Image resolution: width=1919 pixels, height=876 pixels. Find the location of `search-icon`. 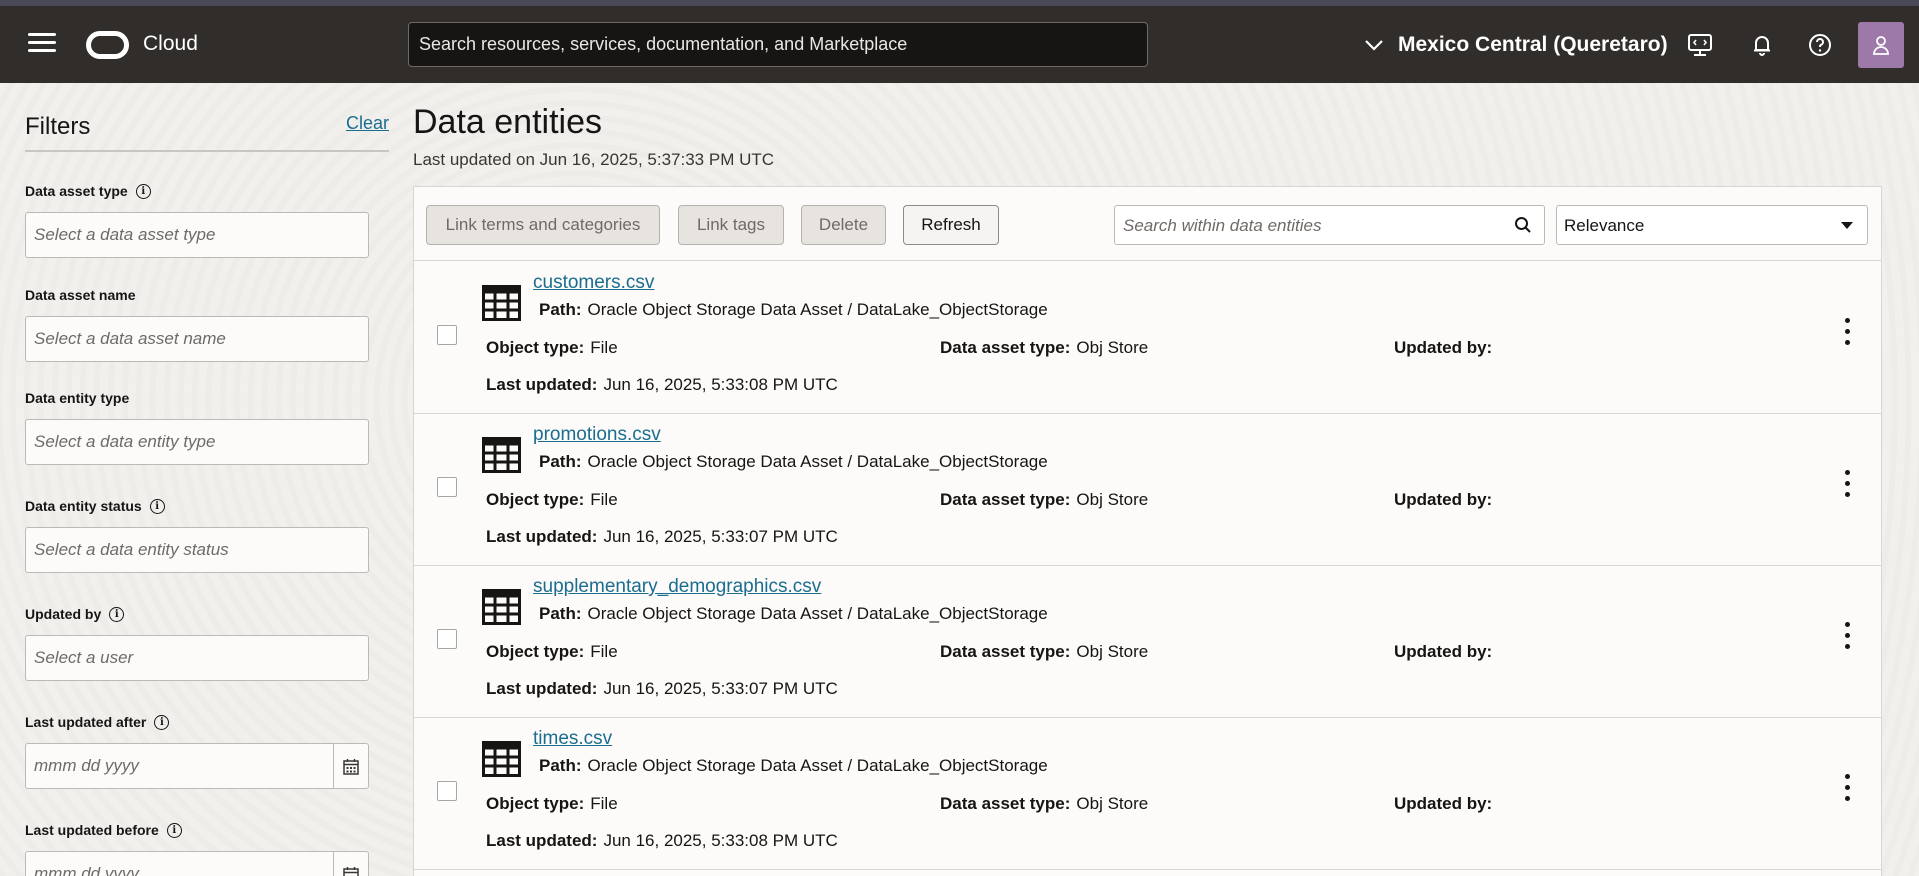

search-icon is located at coordinates (1523, 225).